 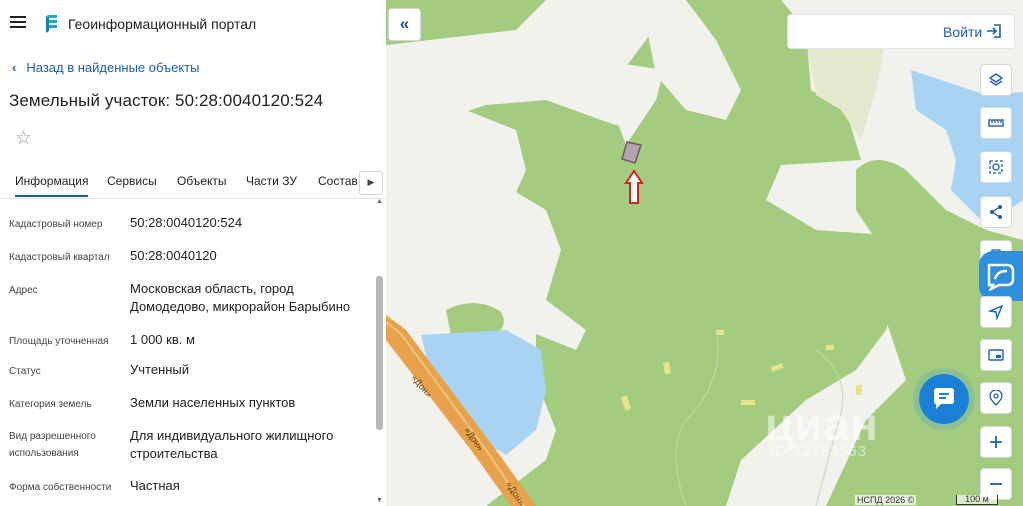 What do you see at coordinates (186, 222) in the screenshot?
I see `info-value: 50:28:0040120:524` at bounding box center [186, 222].